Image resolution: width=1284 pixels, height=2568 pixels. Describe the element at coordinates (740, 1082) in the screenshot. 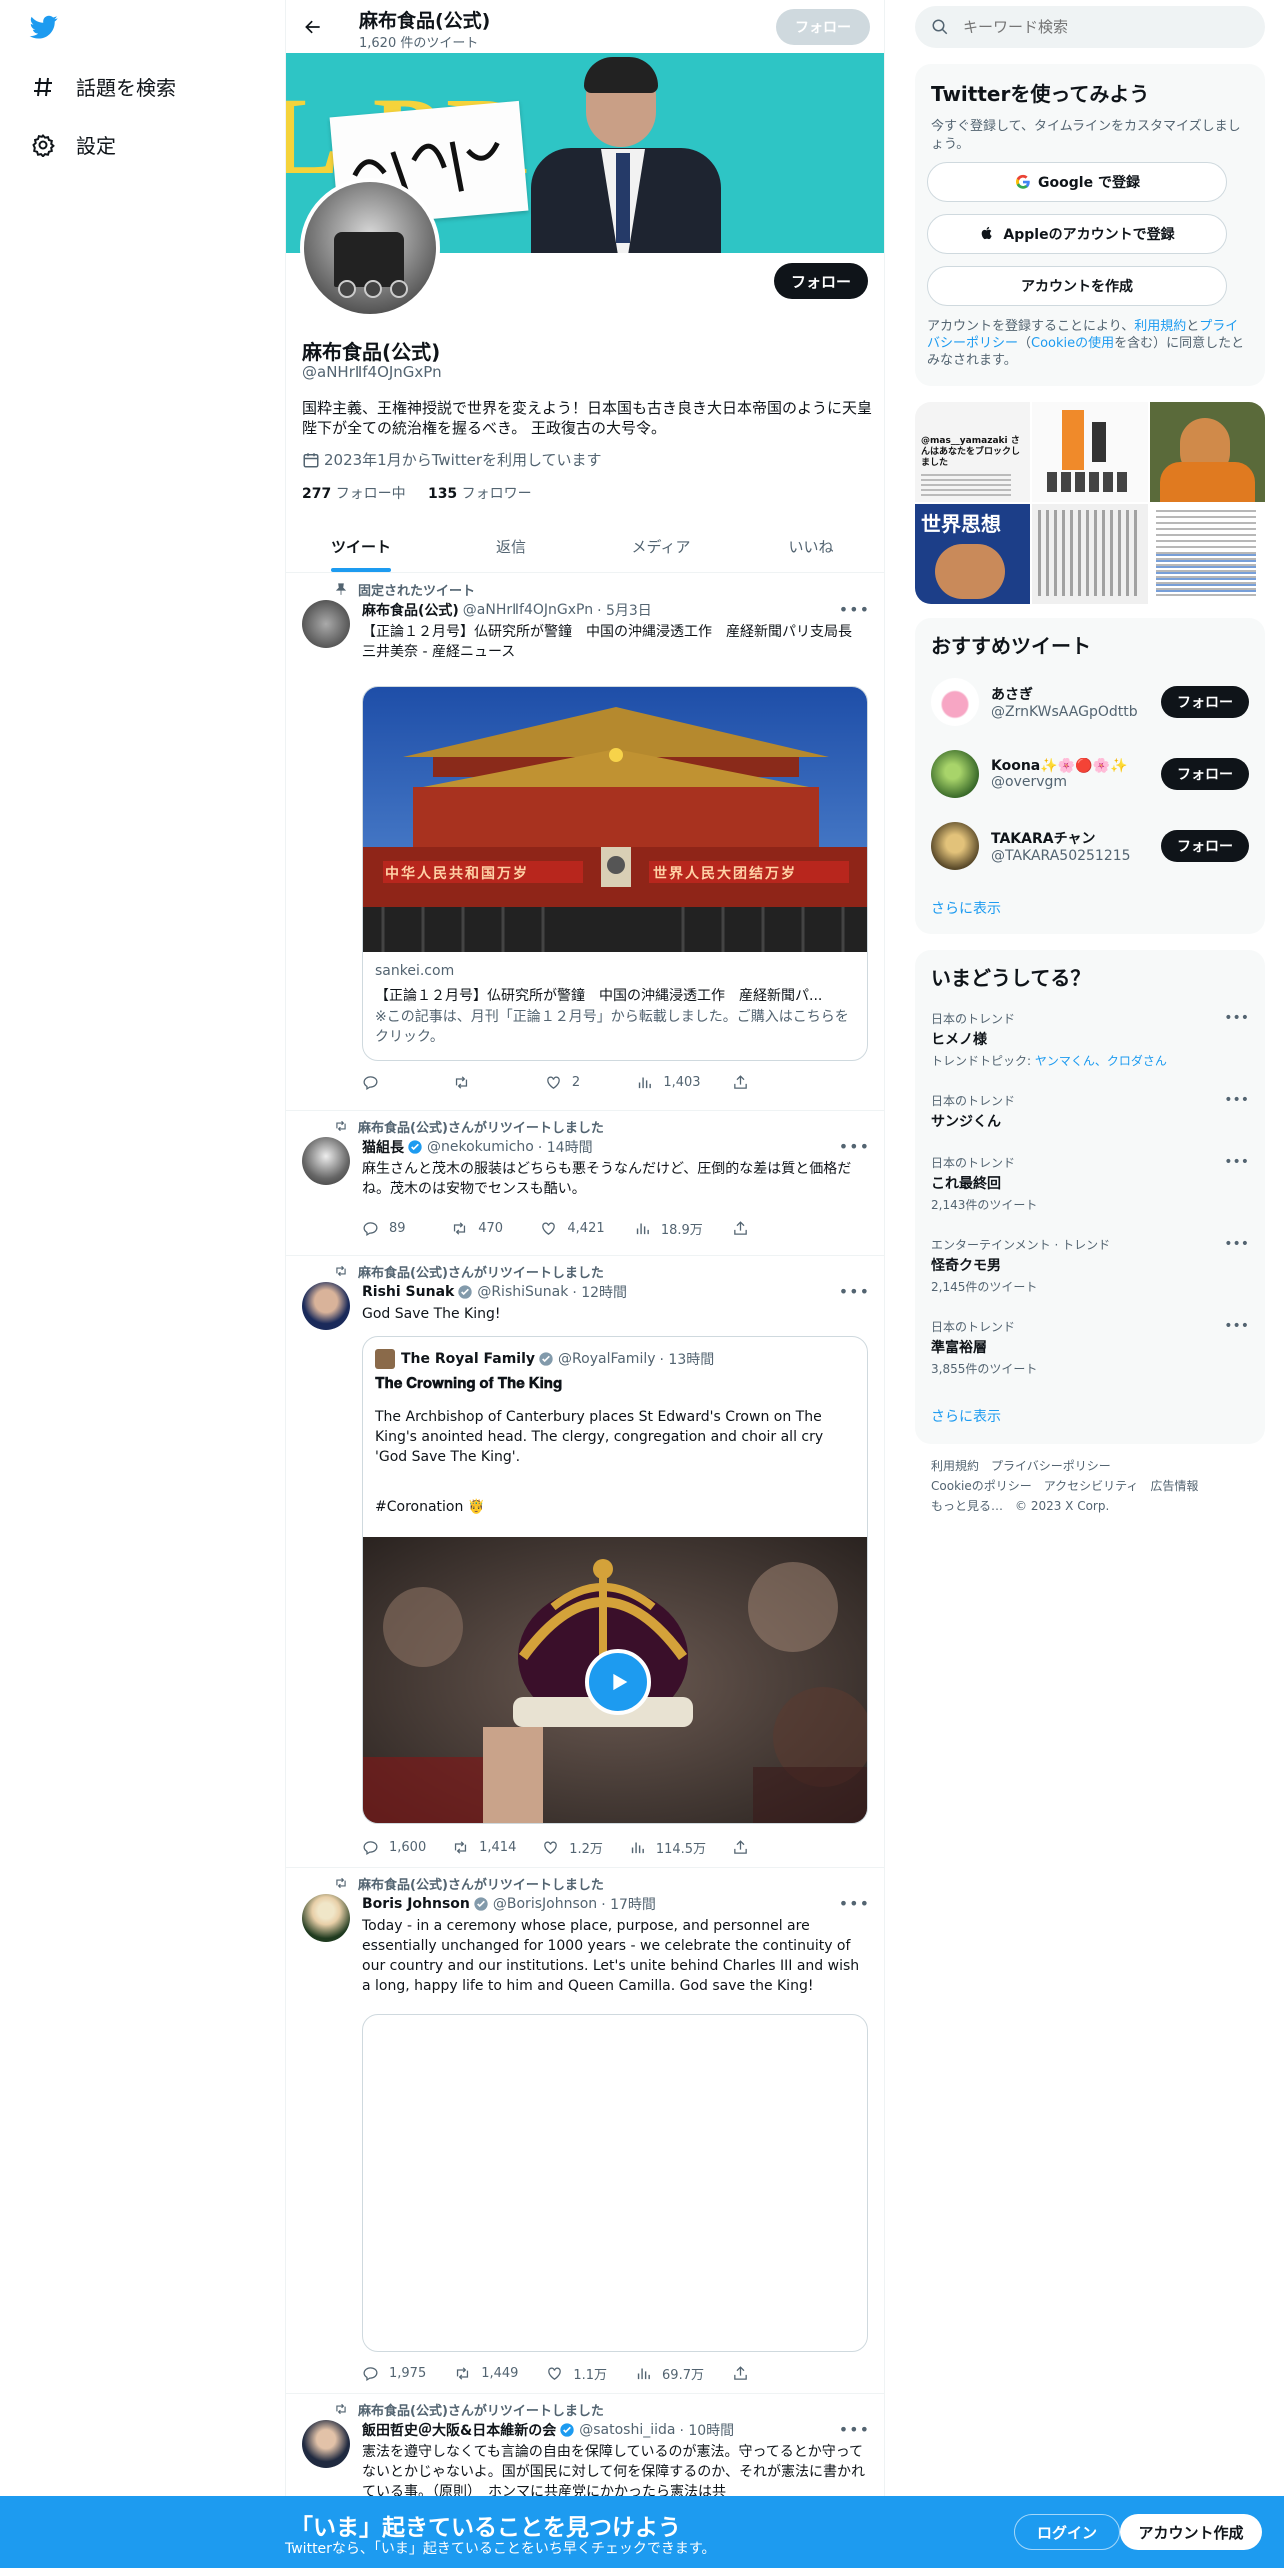

I see `share-icon` at that location.